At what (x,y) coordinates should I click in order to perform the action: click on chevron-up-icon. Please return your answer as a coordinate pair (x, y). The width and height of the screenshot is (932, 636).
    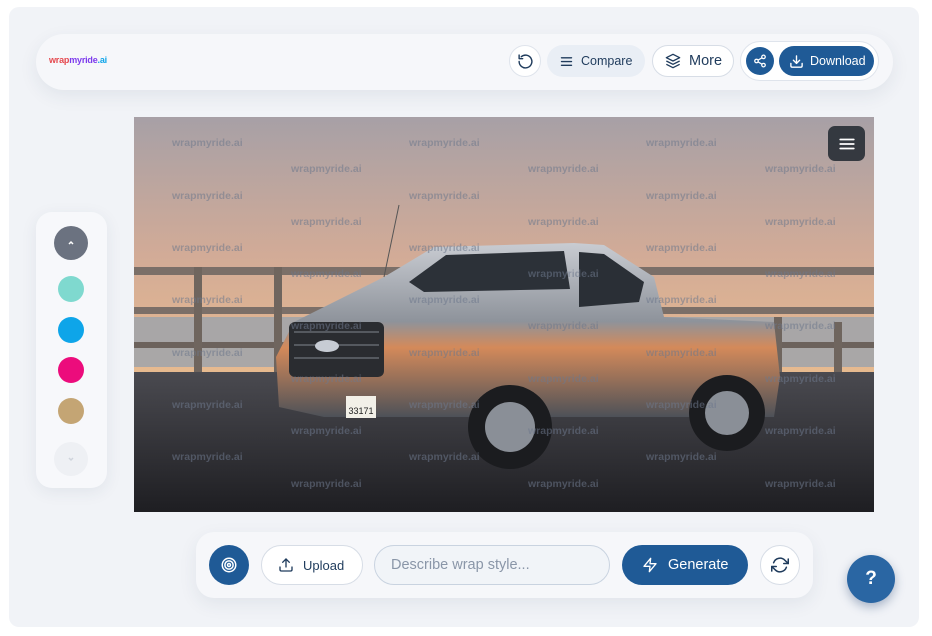
    Looking at the image, I should click on (71, 242).